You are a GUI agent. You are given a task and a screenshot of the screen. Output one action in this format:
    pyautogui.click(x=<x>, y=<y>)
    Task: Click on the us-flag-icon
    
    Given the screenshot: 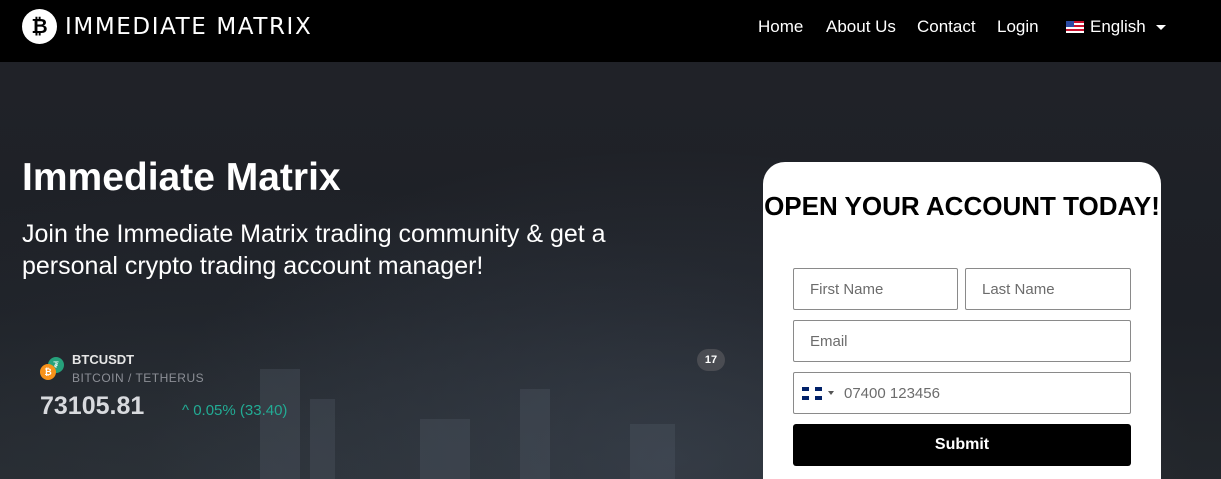 What is the action you would take?
    pyautogui.click(x=1075, y=27)
    